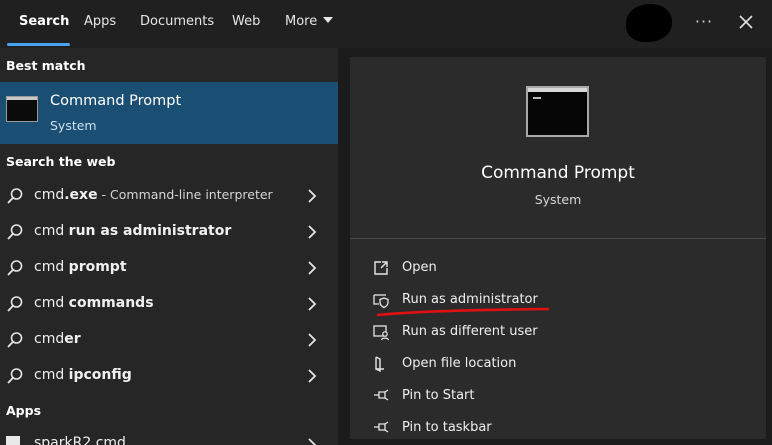 Image resolution: width=772 pixels, height=445 pixels. What do you see at coordinates (24, 410) in the screenshot?
I see `apps-heading: Apps` at bounding box center [24, 410].